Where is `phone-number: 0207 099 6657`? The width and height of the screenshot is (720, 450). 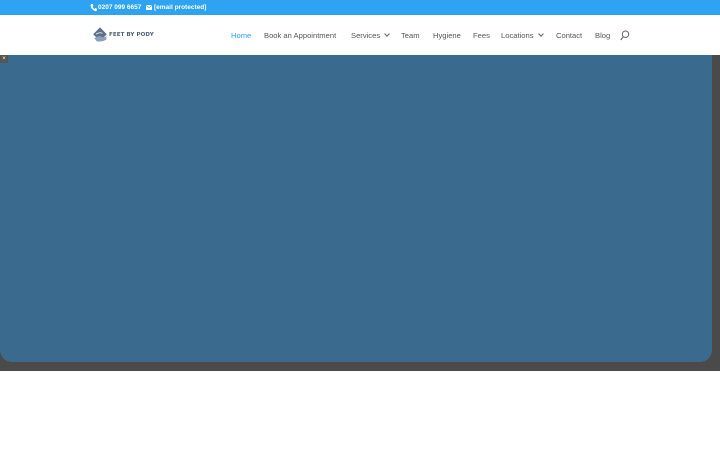 phone-number: 0207 099 6657 is located at coordinates (120, 7).